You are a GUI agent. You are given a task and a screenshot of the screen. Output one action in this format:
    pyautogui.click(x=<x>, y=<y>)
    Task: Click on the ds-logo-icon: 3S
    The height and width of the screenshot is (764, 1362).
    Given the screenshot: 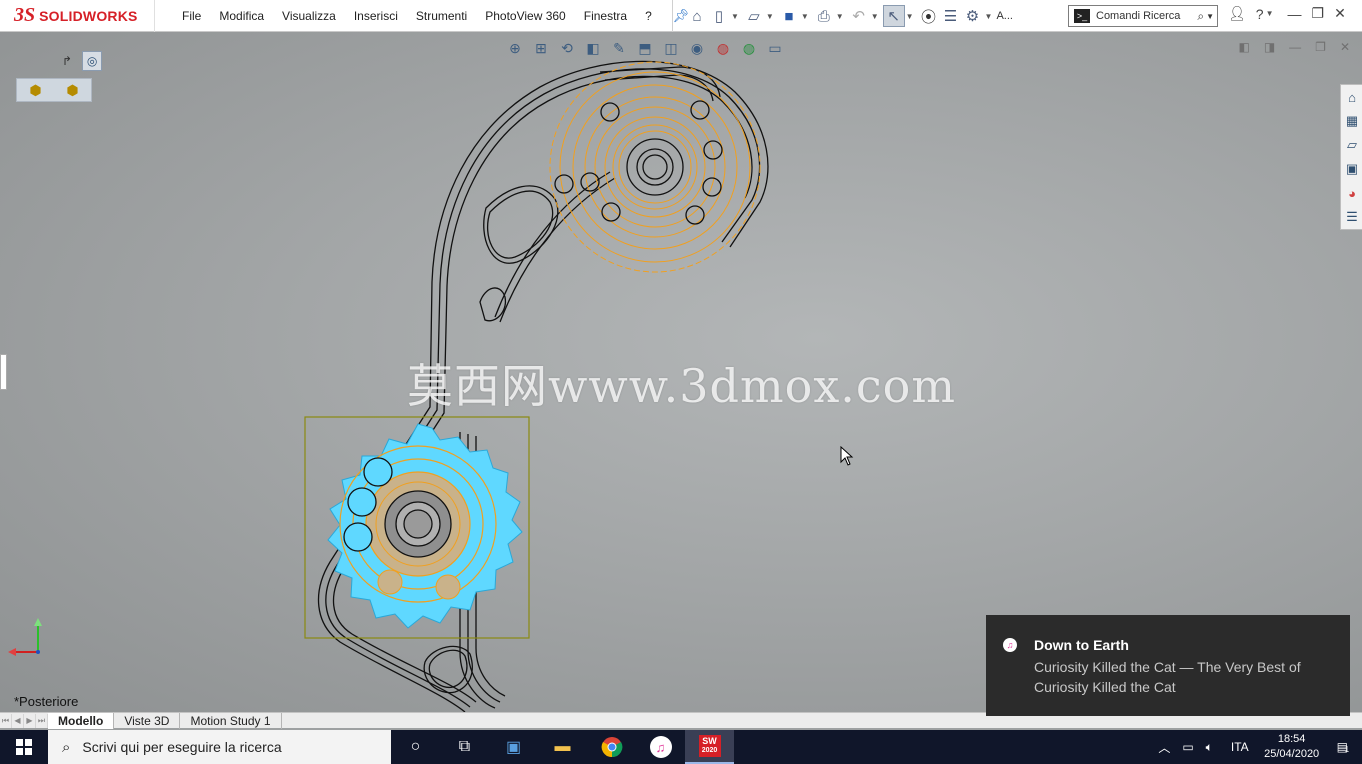 What is the action you would take?
    pyautogui.click(x=25, y=15)
    